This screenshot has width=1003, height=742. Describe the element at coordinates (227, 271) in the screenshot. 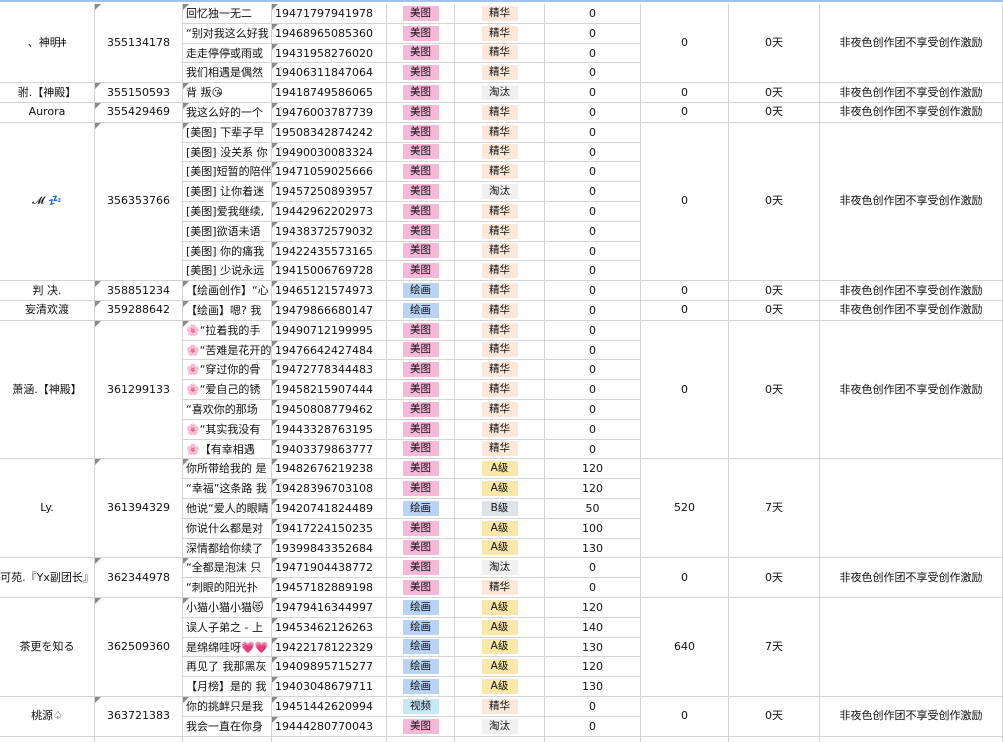

I see `post-title-cell: [美图] 少说永远` at that location.